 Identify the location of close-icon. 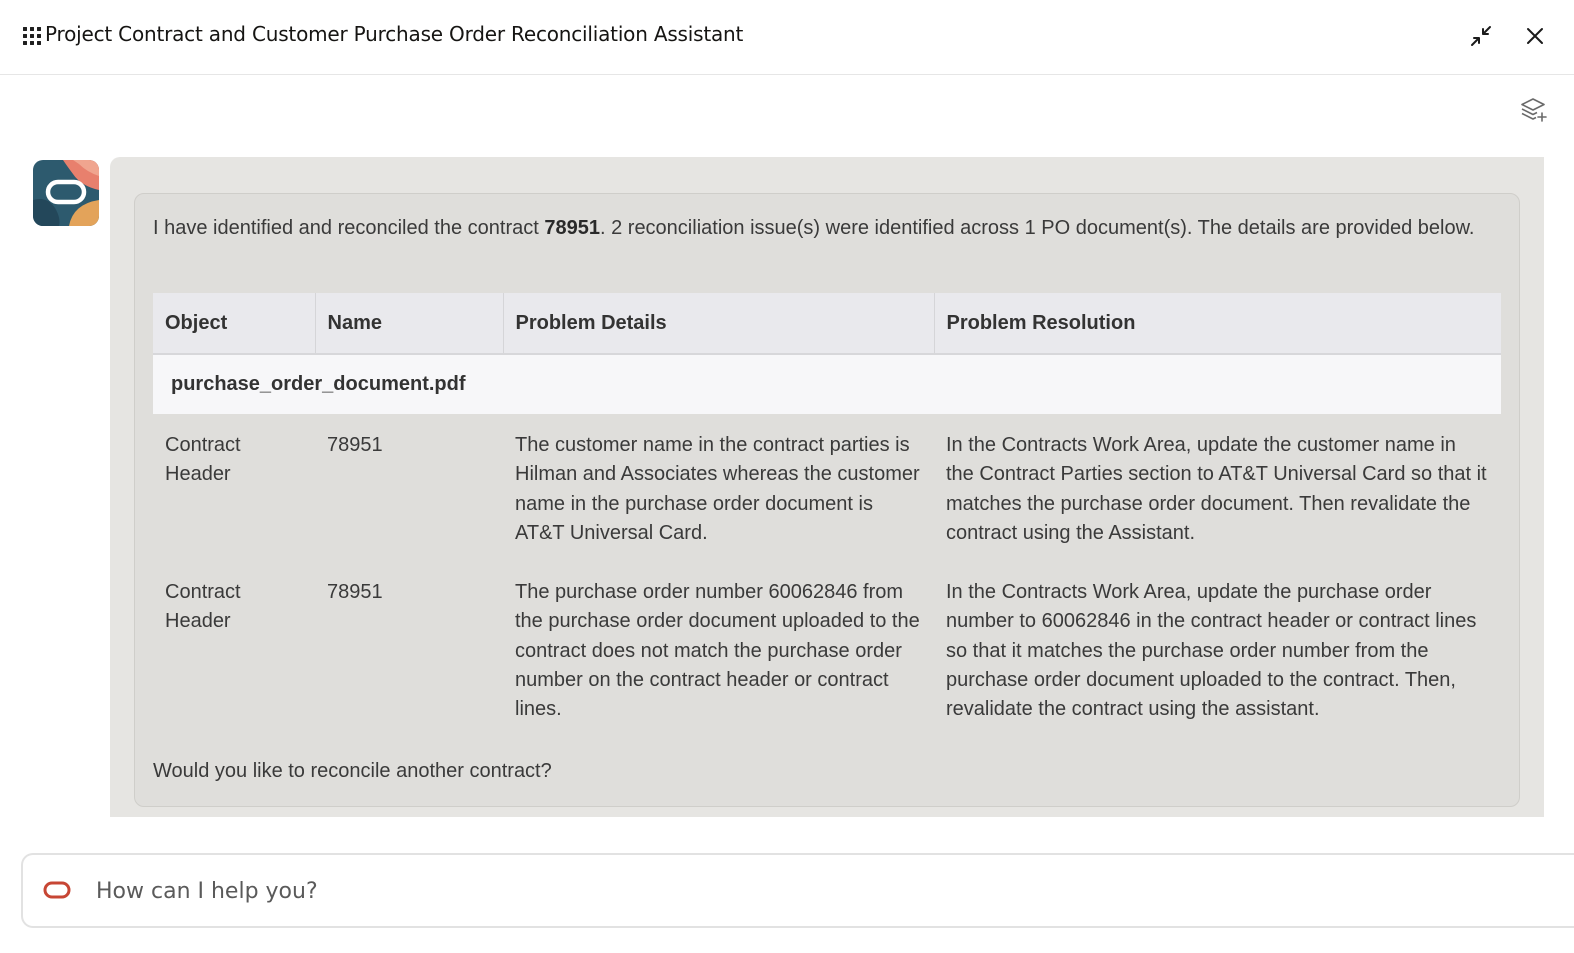
(1535, 36).